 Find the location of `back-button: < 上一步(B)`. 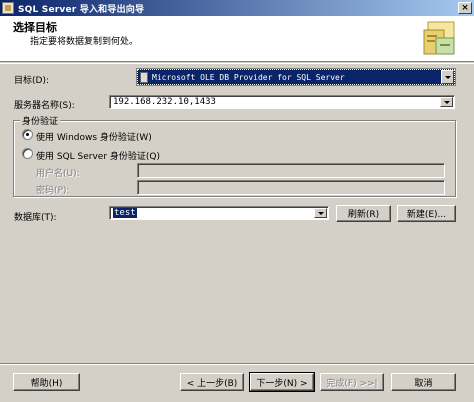

back-button: < 上一步(B) is located at coordinates (212, 382).